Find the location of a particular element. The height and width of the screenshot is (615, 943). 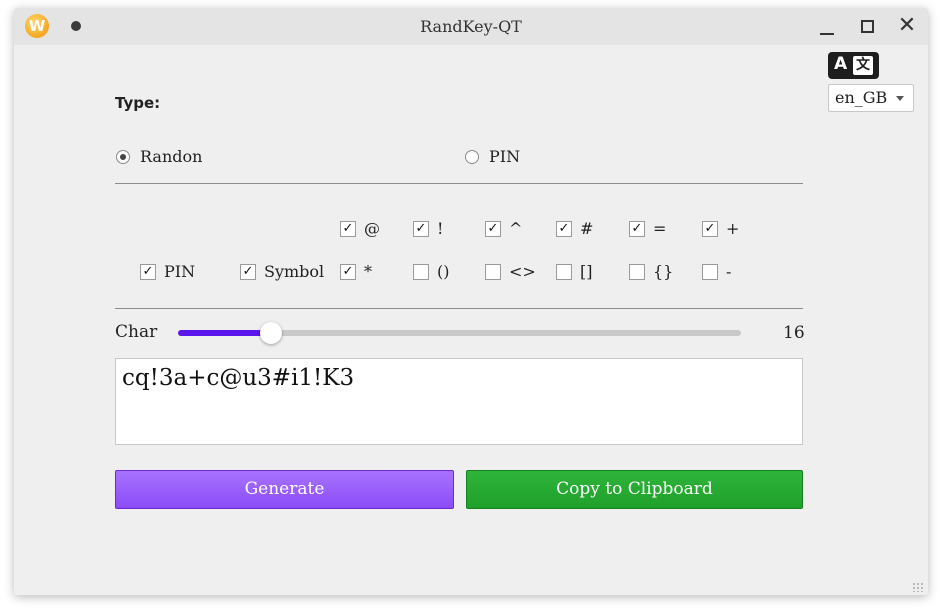

checkbox-symbol-square-brackets: [] is located at coordinates (581, 272).